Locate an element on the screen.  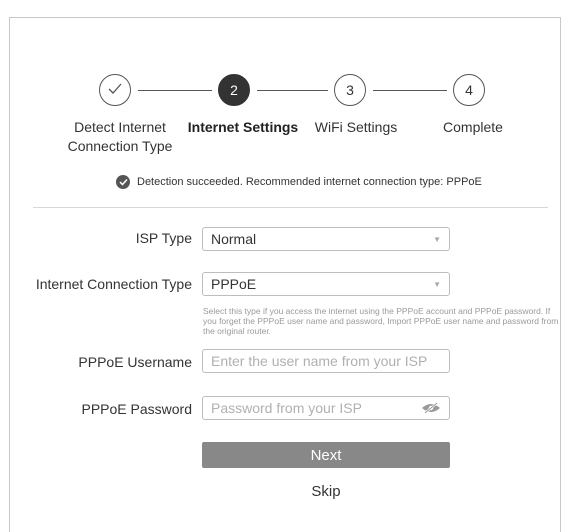
step-4-label: Complete is located at coordinates (473, 127).